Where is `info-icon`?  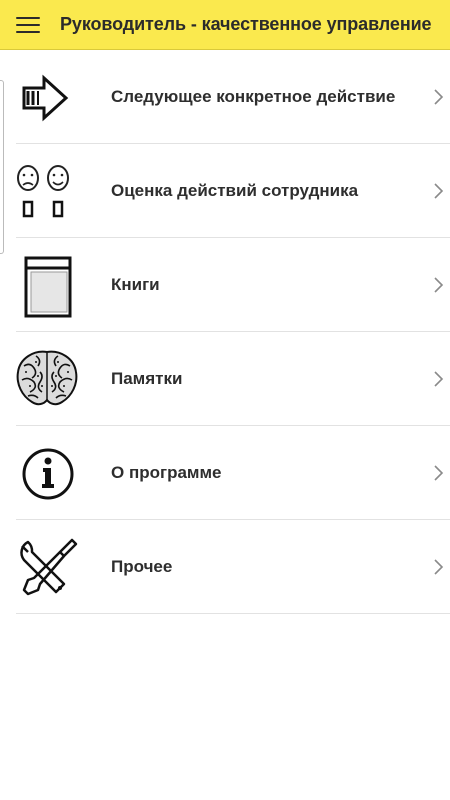
info-icon is located at coordinates (47, 473).